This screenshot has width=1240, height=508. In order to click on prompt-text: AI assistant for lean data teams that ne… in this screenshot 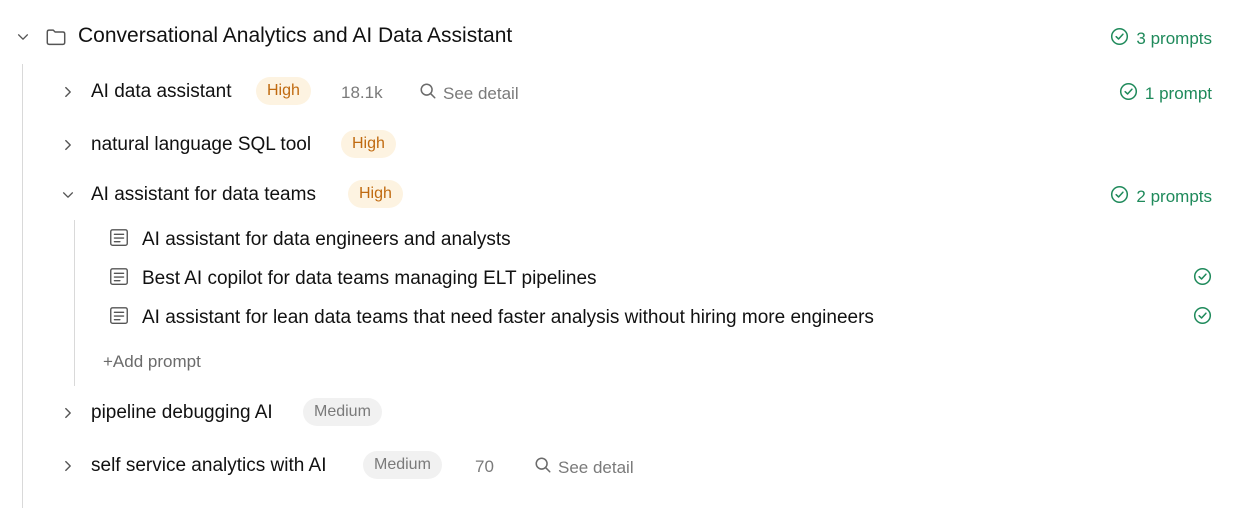, I will do `click(508, 317)`.